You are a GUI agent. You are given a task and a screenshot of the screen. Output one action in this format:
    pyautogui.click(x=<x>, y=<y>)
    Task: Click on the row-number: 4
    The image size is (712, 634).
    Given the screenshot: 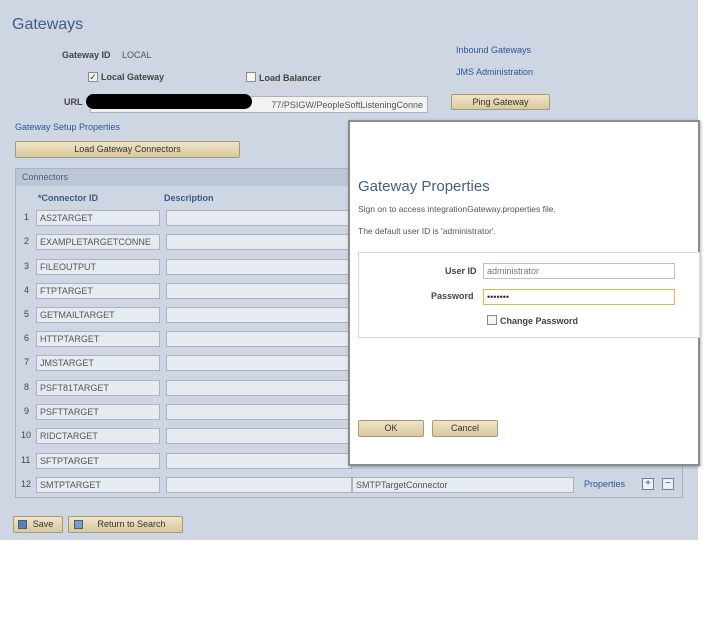 What is the action you would take?
    pyautogui.click(x=27, y=290)
    